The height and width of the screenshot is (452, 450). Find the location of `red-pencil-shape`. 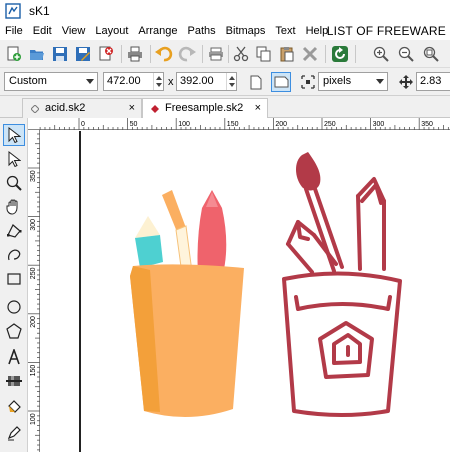

red-pencil-shape is located at coordinates (212, 233).